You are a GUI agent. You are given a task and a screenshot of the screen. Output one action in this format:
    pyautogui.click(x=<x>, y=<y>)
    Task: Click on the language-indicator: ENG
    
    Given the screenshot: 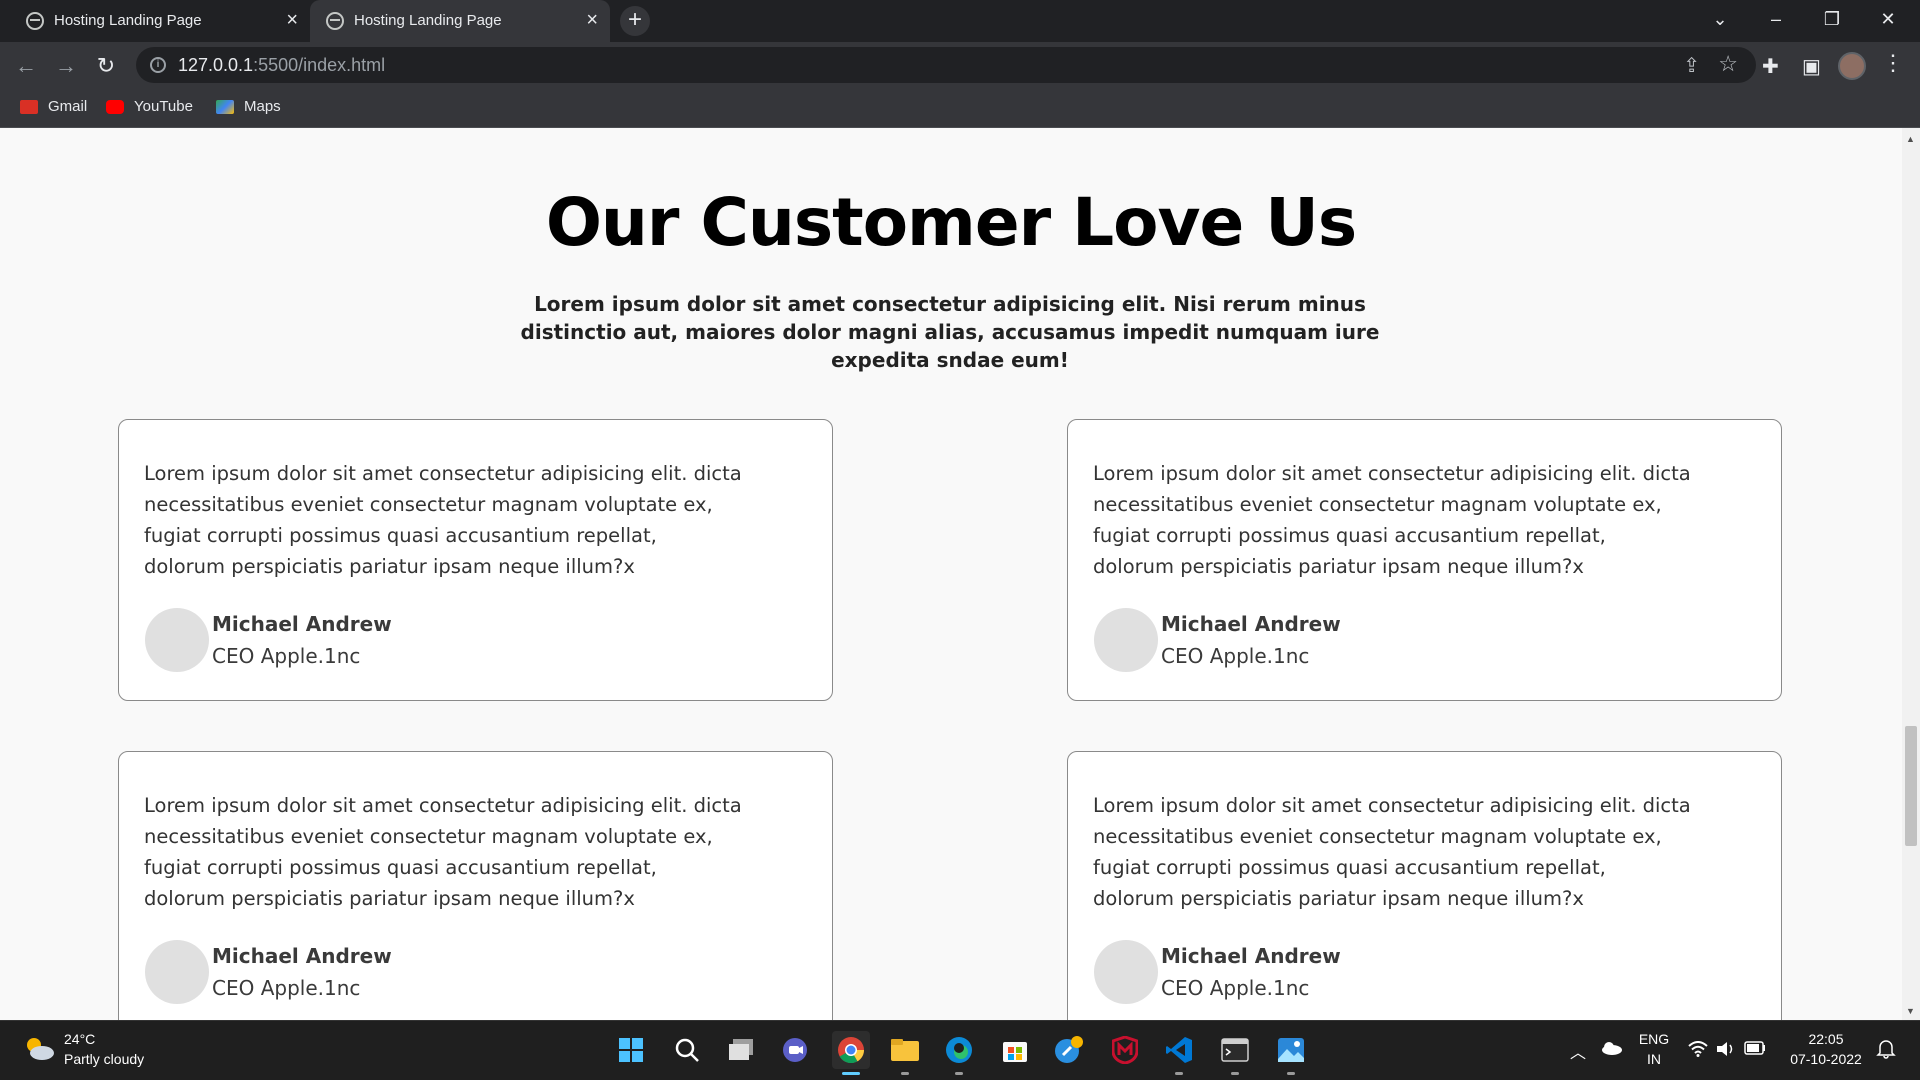 What is the action you would take?
    pyautogui.click(x=1654, y=1039)
    